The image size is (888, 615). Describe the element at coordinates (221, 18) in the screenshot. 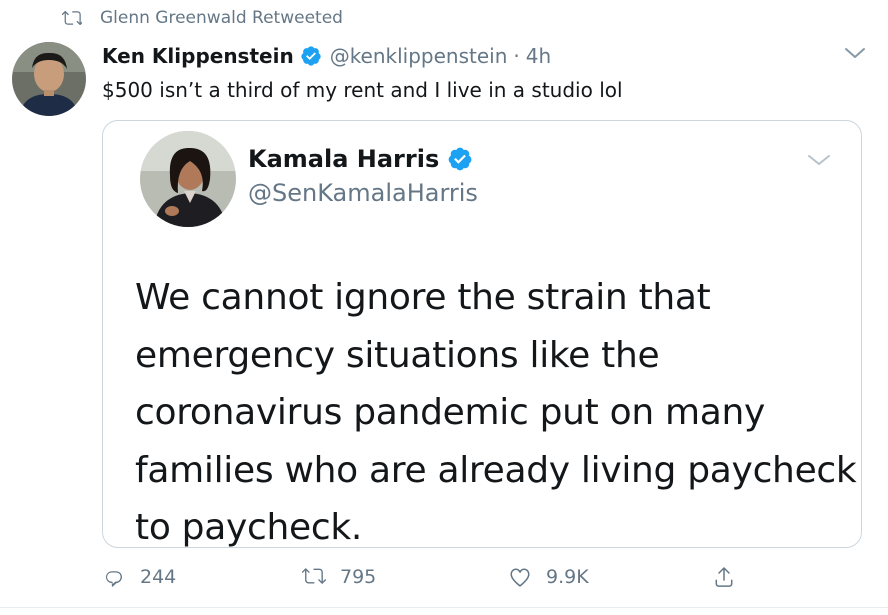

I see `retweeted-by-label: Glenn Greenwald Retweeted` at that location.